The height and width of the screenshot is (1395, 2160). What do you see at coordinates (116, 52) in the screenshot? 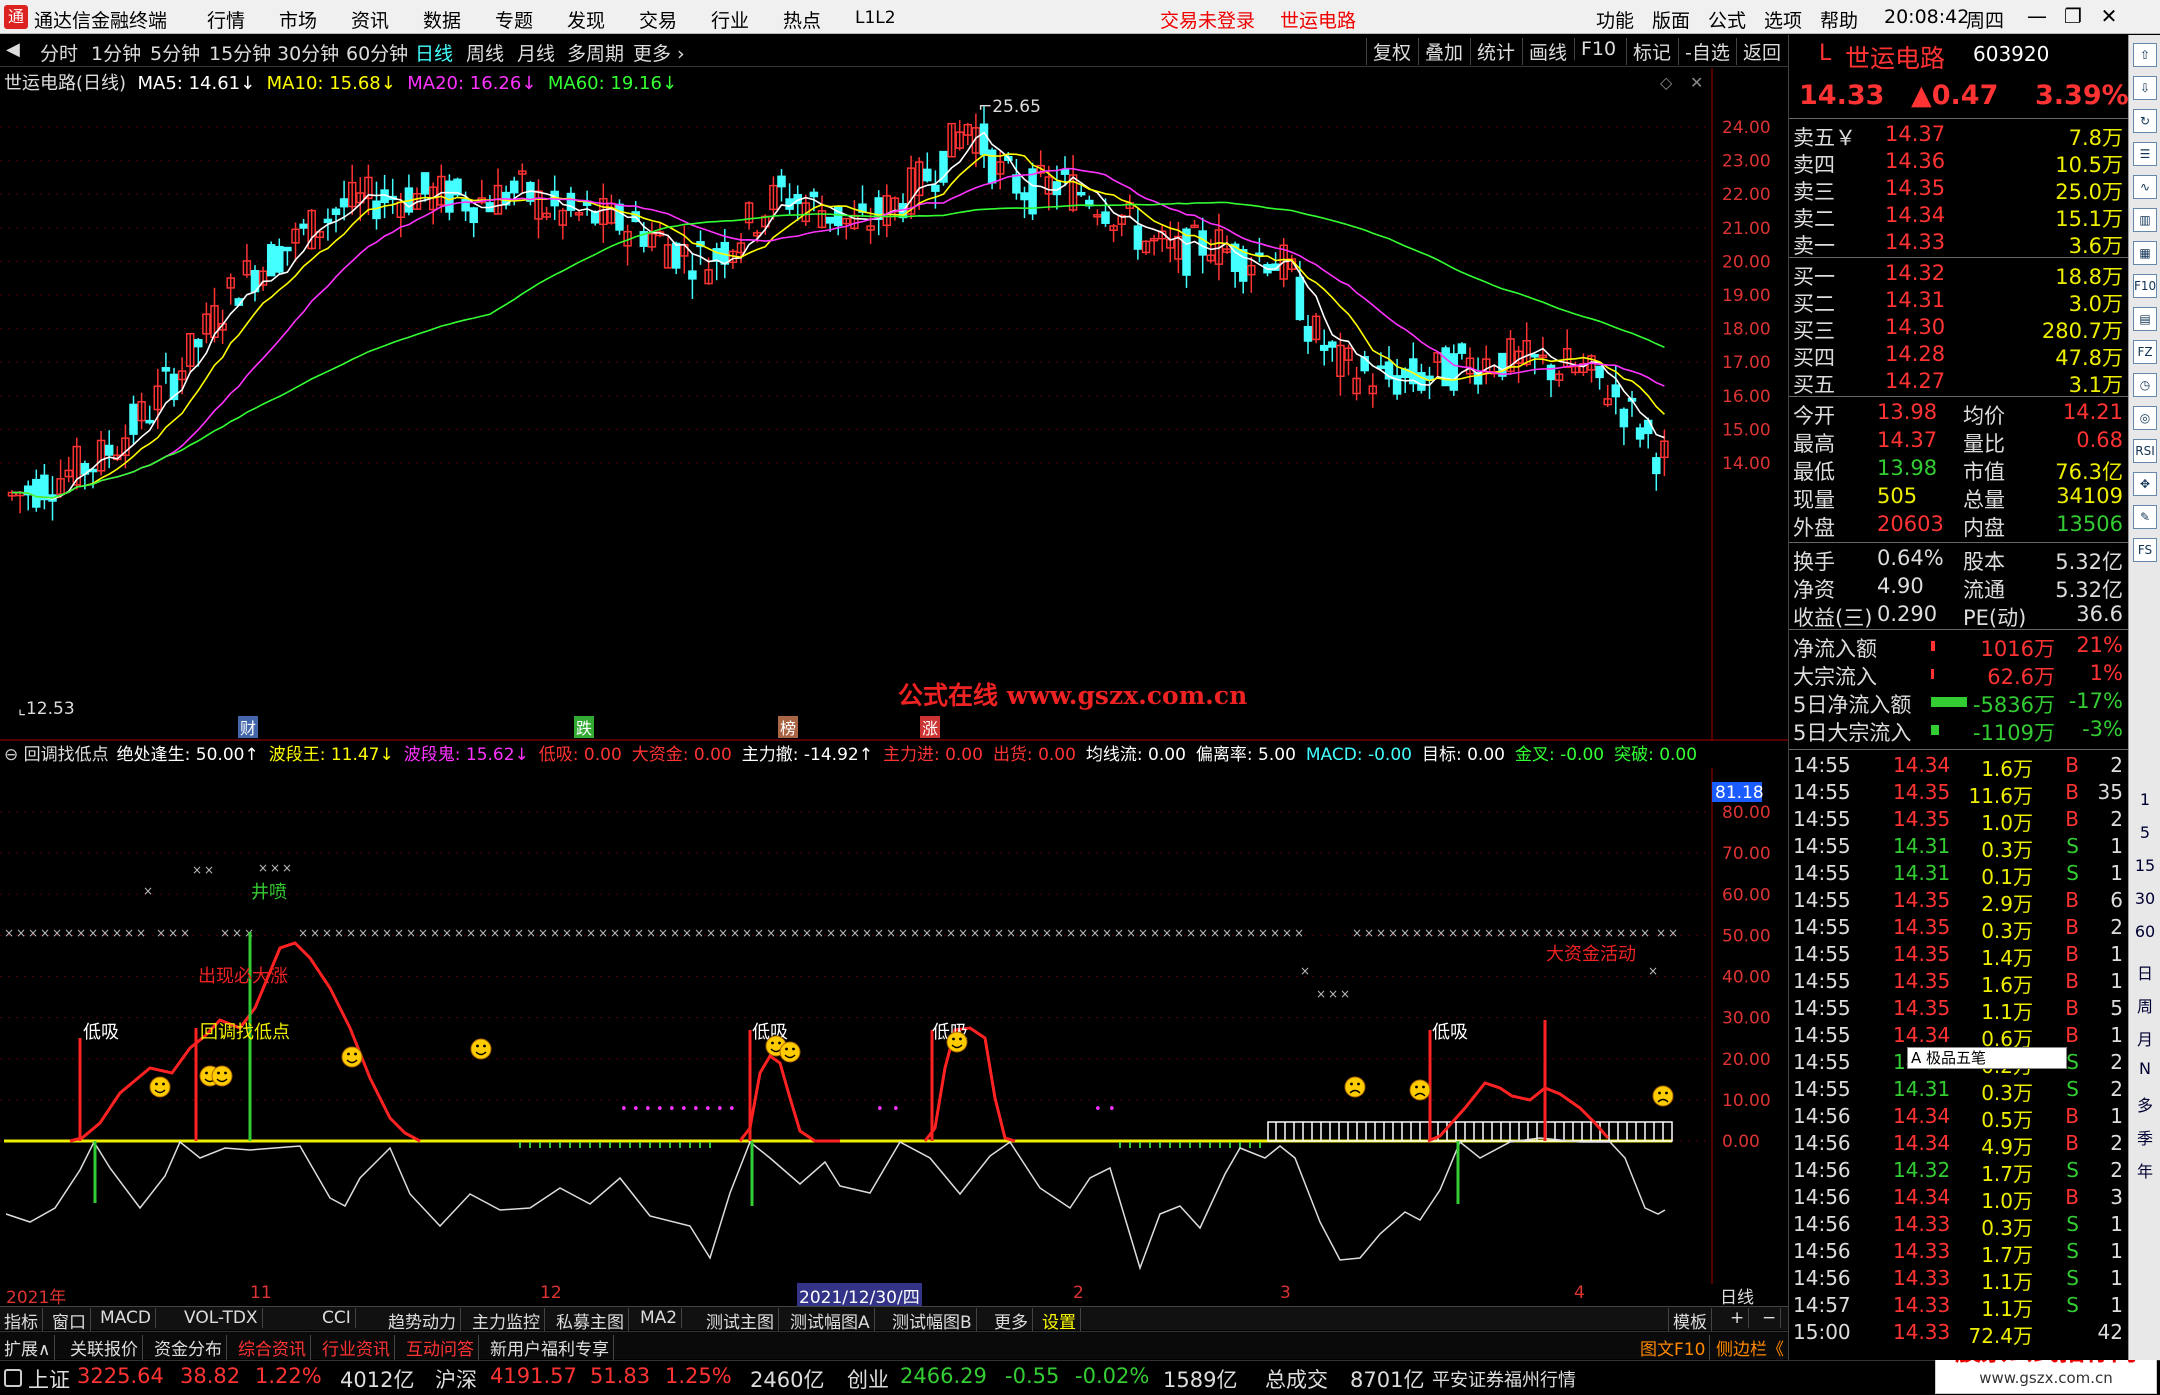
I see `period-1min: 1分钟` at bounding box center [116, 52].